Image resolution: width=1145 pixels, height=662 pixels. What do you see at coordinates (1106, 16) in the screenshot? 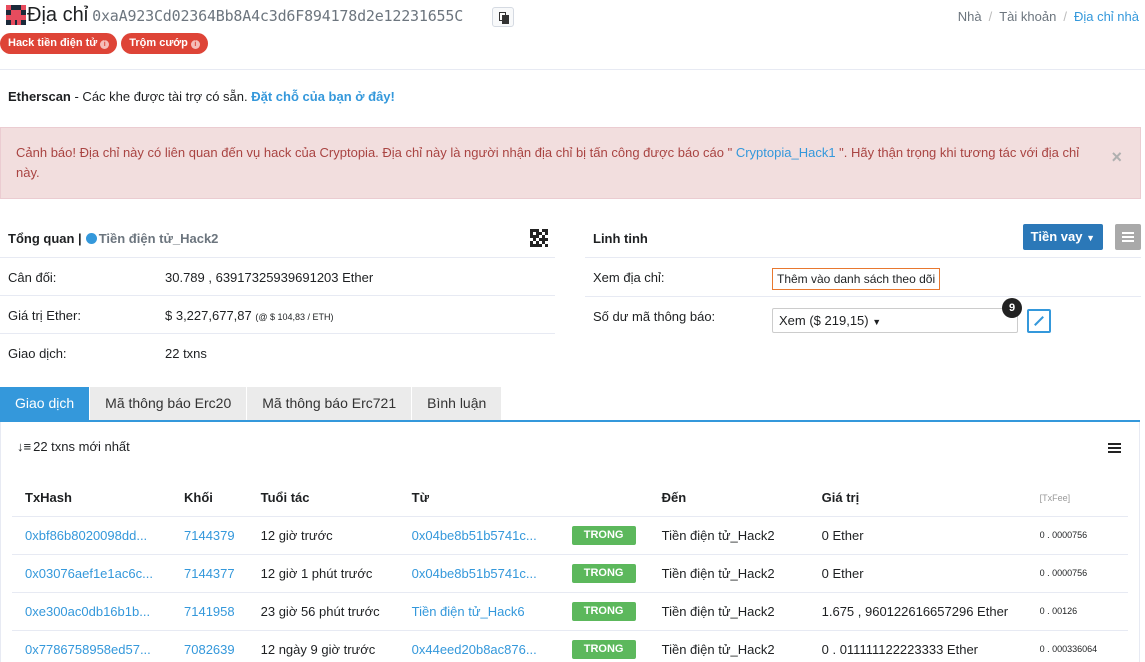
I see `breadcrumb-current: Địa chỉ nhà` at bounding box center [1106, 16].